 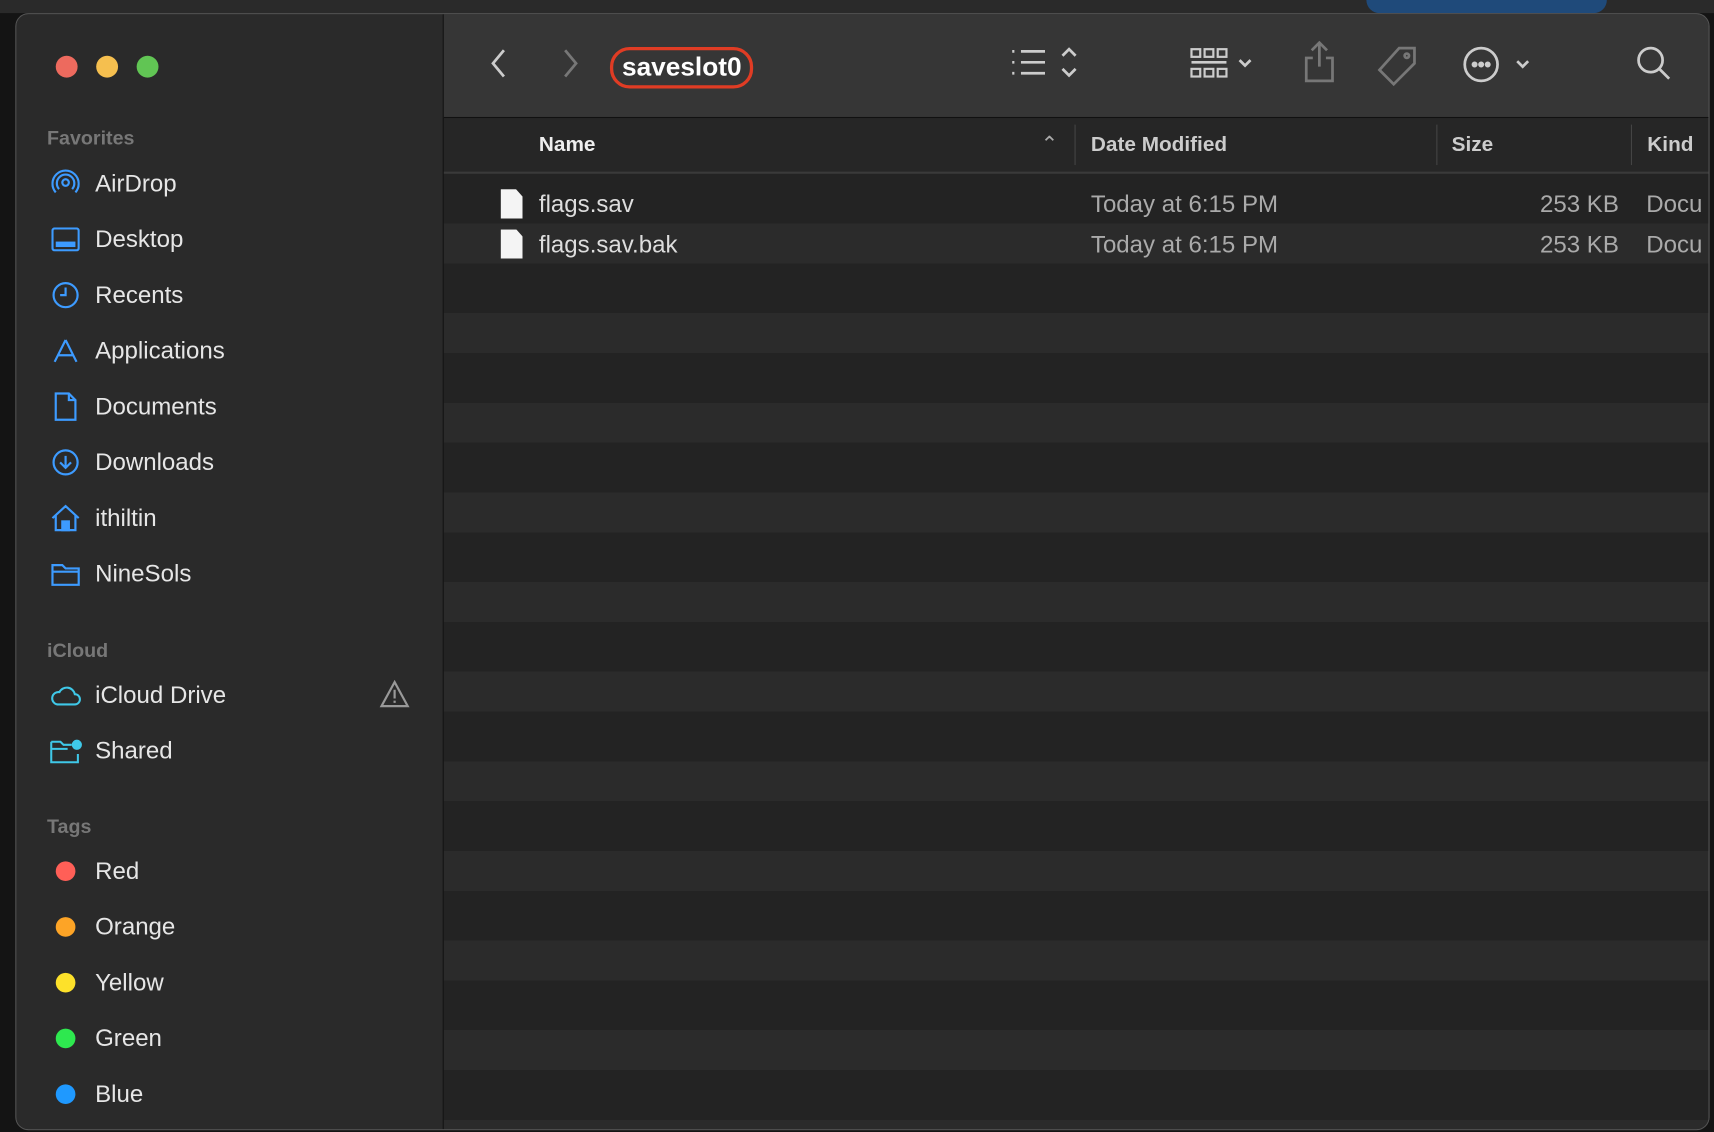 I want to click on sidebar-item-label: Yellow, so click(x=129, y=982).